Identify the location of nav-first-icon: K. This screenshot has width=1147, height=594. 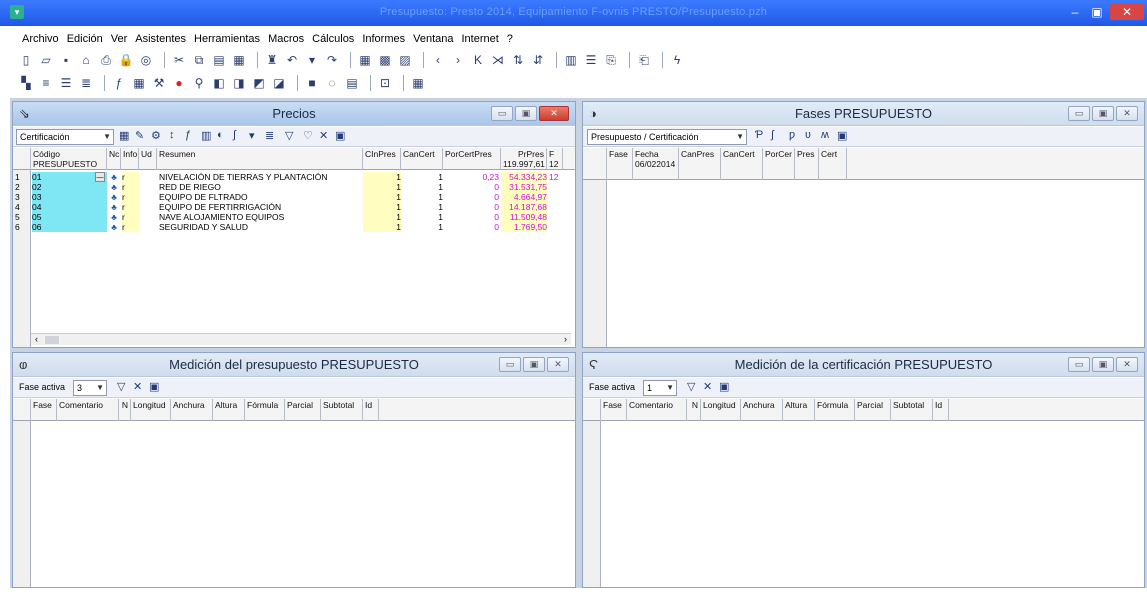
(478, 60).